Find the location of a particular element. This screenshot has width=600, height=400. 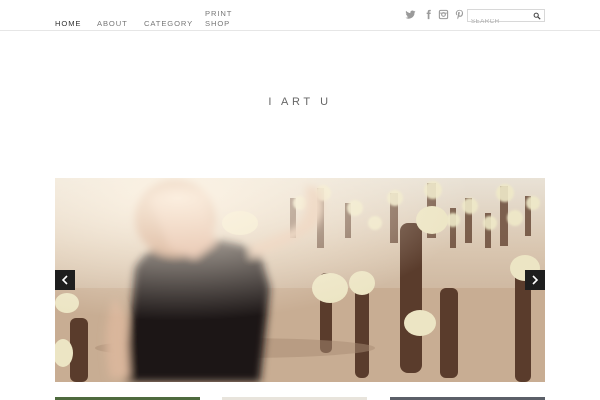

top-bar: HOME ABOUT CATEGORY PRINT SHOP is located at coordinates (300, 15).